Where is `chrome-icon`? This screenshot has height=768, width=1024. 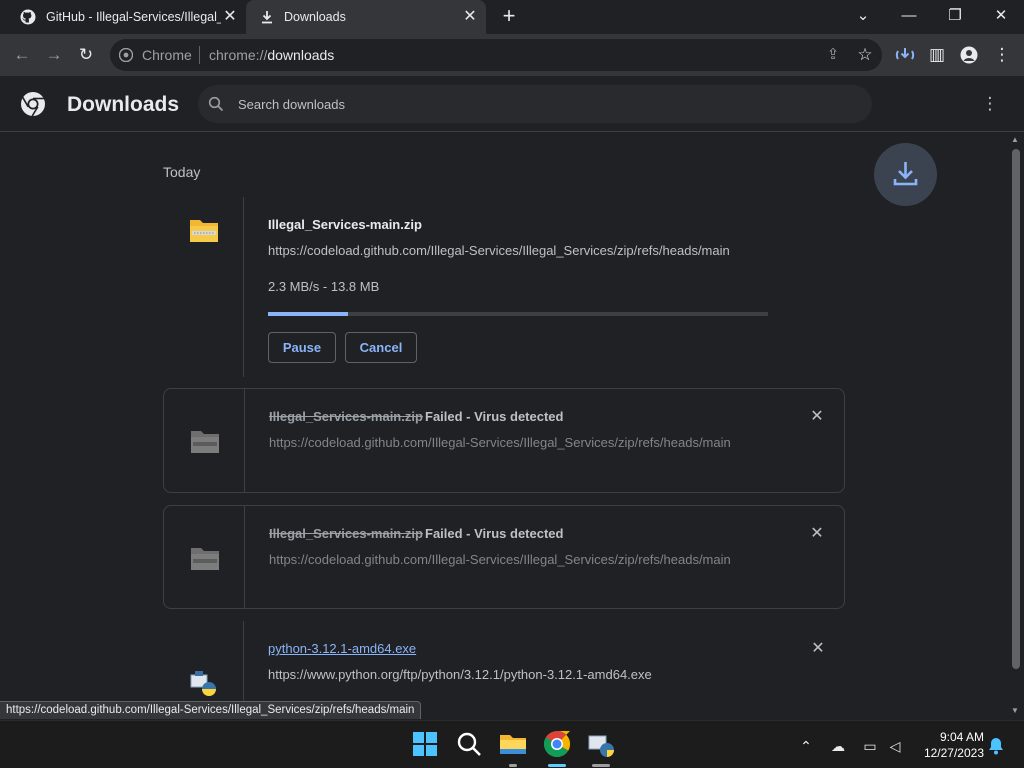 chrome-icon is located at coordinates (126, 55).